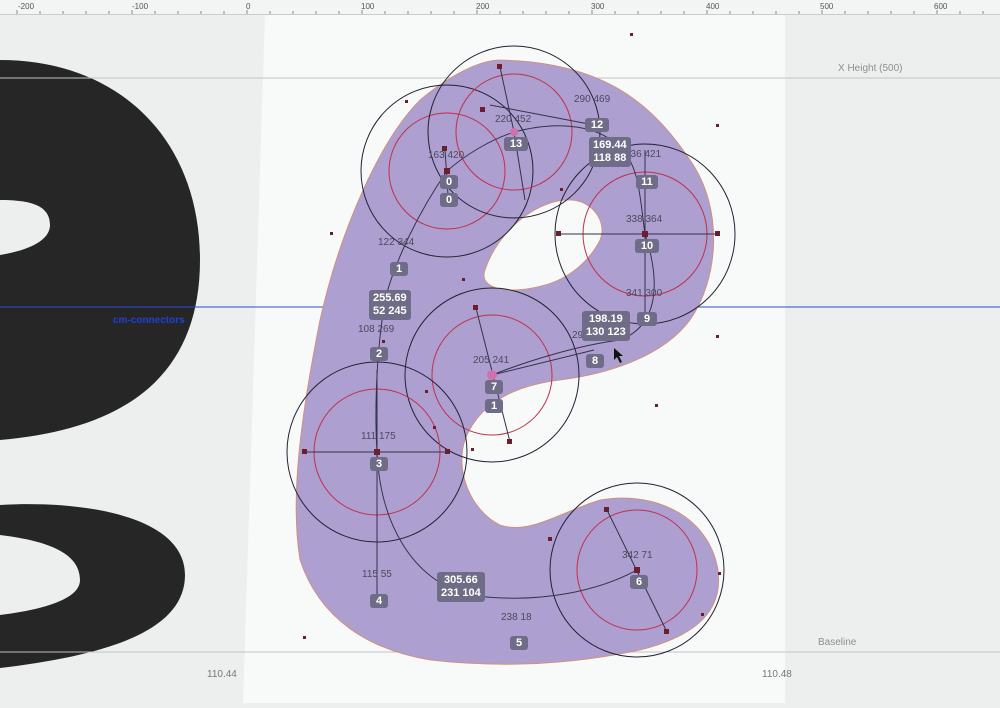  What do you see at coordinates (637, 555) in the screenshot?
I see `node-coord-label: 342 71` at bounding box center [637, 555].